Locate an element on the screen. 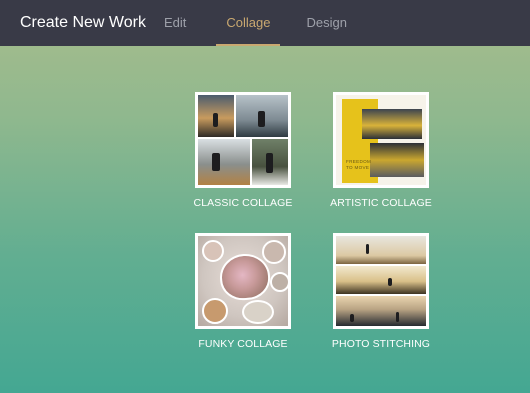 The image size is (530, 393). artistic-collage-card: FREEDOM TO MOVE ARTISTIC COLLAGE is located at coordinates (381, 150).